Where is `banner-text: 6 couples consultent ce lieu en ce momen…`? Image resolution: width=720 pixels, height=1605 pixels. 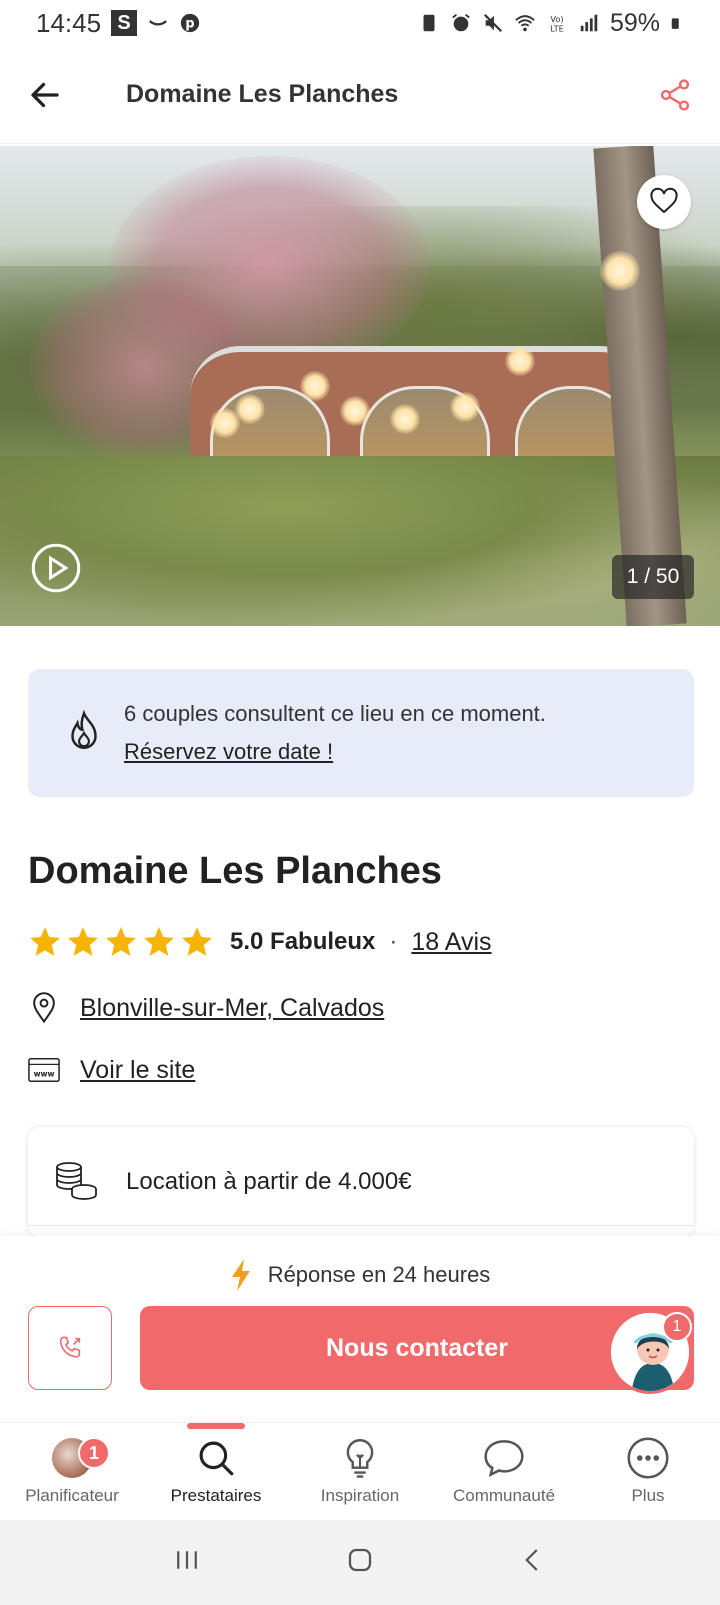 banner-text: 6 couples consultent ce lieu en ce momen… is located at coordinates (335, 733).